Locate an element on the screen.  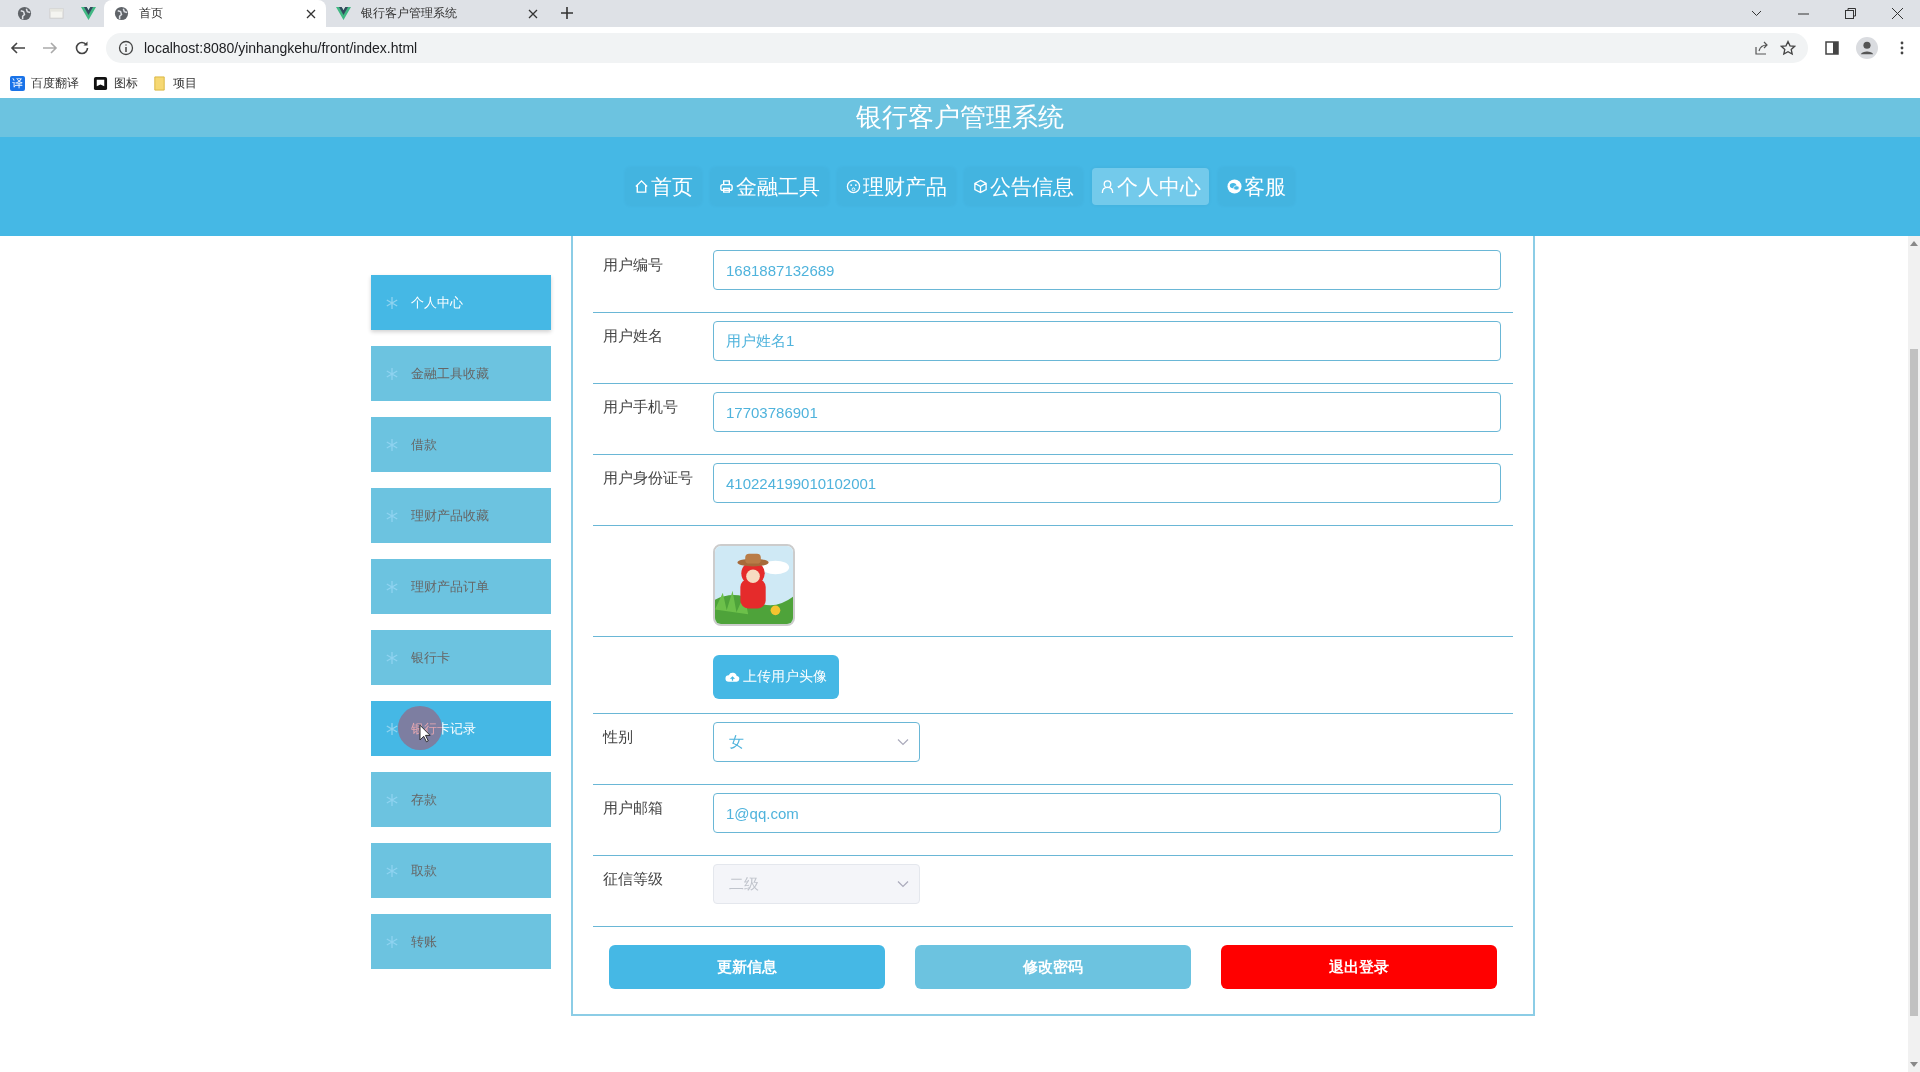
action-button: 退出登录 is located at coordinates (1359, 967).